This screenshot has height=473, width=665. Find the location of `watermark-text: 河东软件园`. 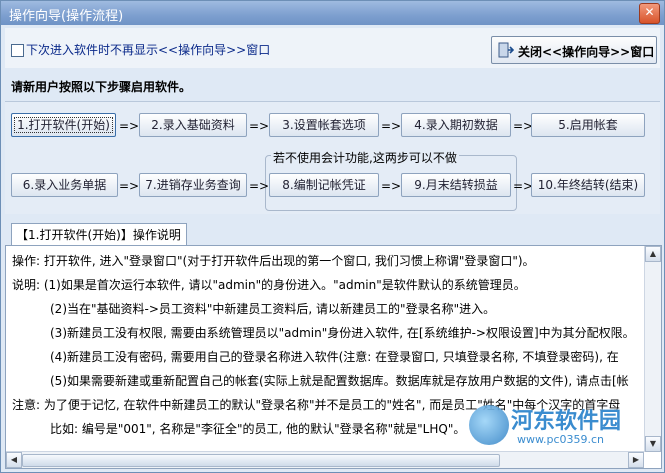

watermark-text: 河东软件园 is located at coordinates (566, 421).